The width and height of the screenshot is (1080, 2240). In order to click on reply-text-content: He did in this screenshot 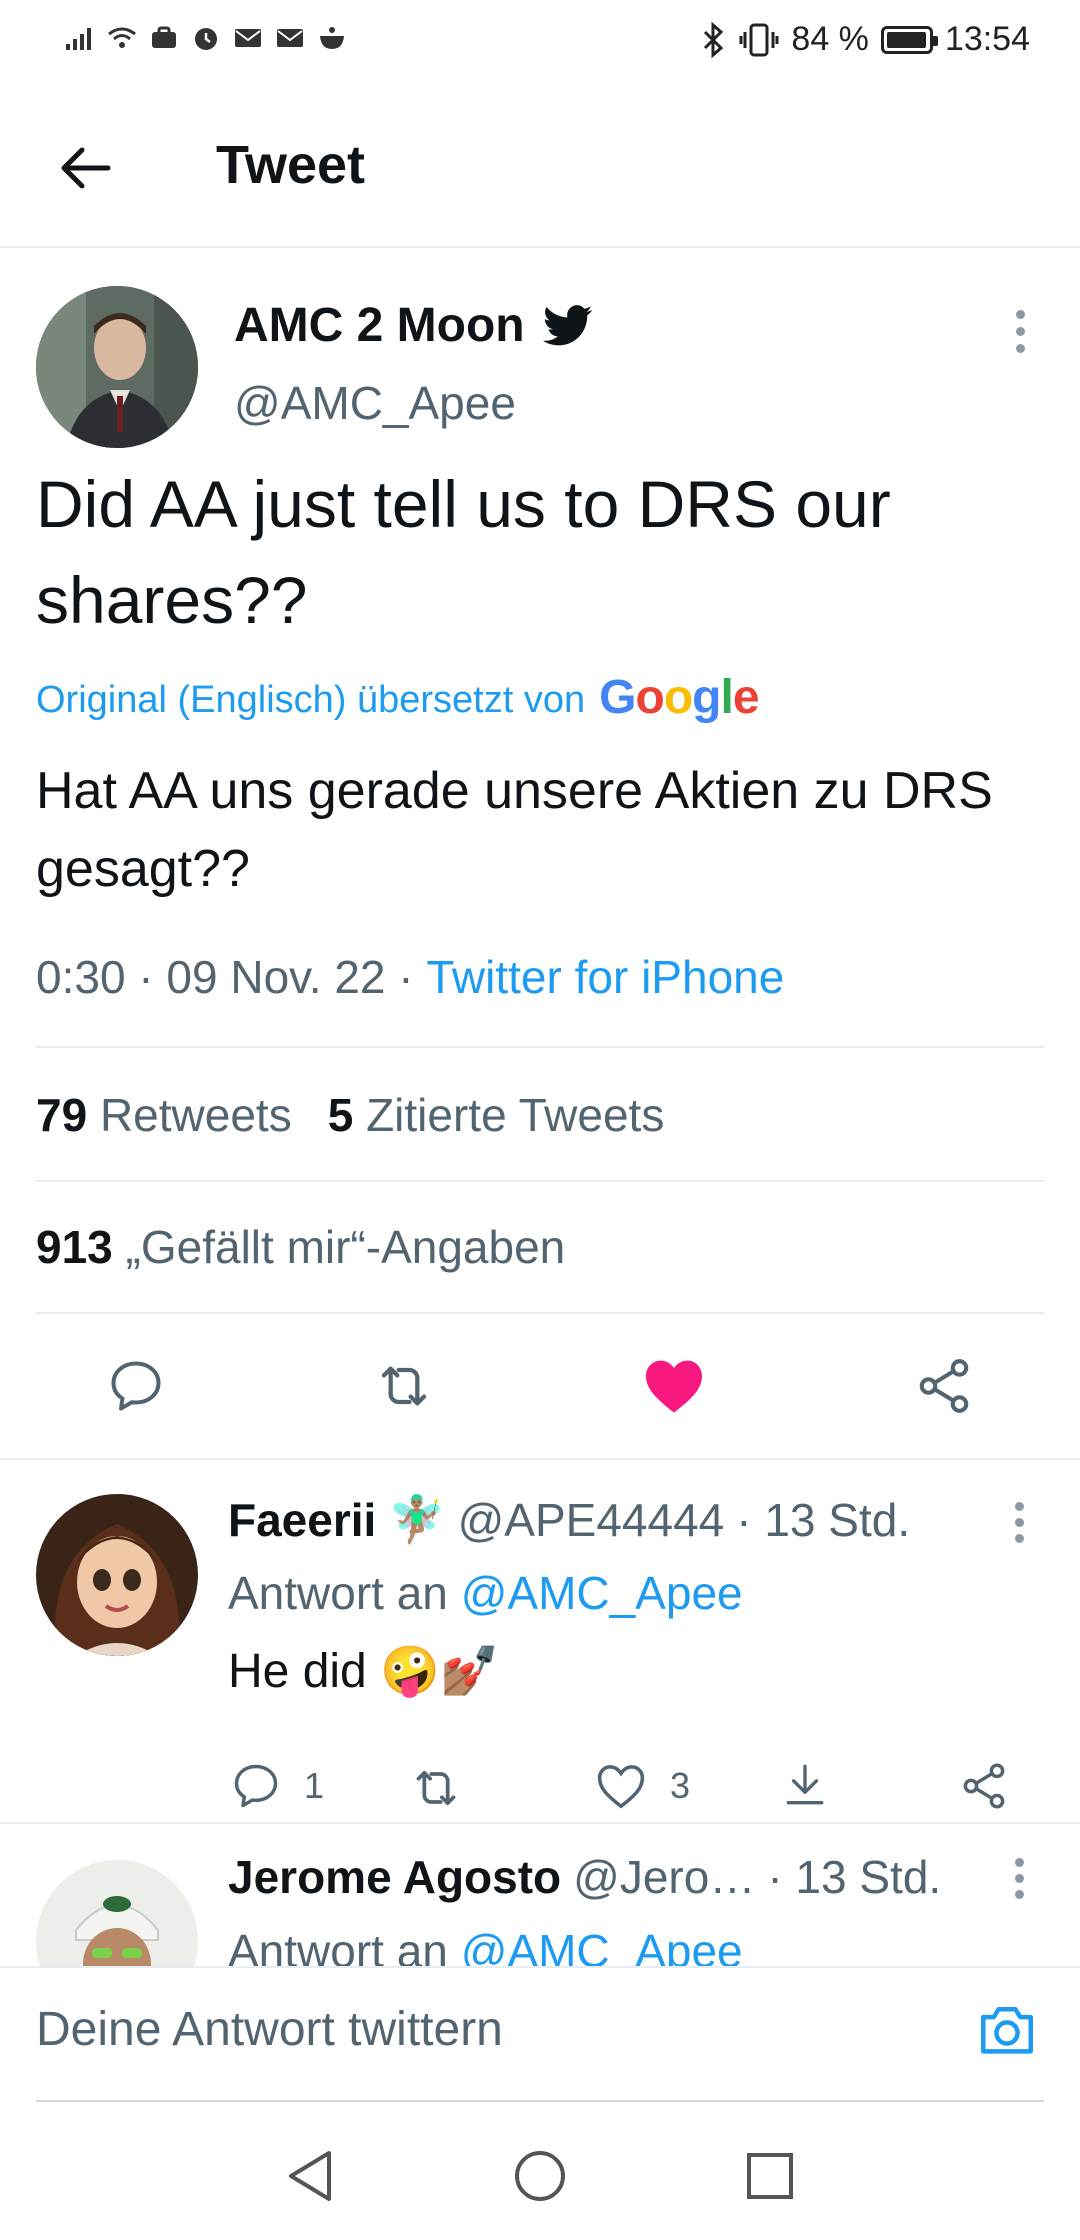, I will do `click(297, 1671)`.